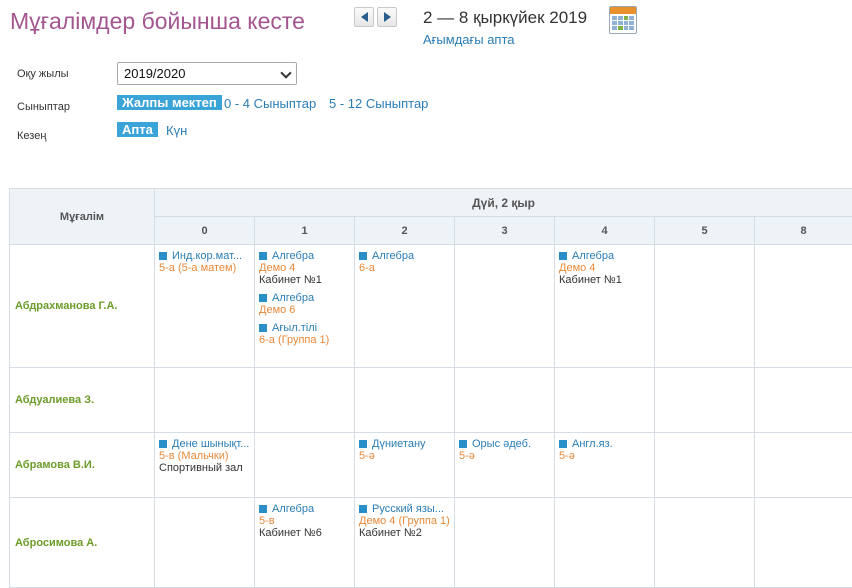  I want to click on lesson-room: Кабинет №2, so click(390, 533).